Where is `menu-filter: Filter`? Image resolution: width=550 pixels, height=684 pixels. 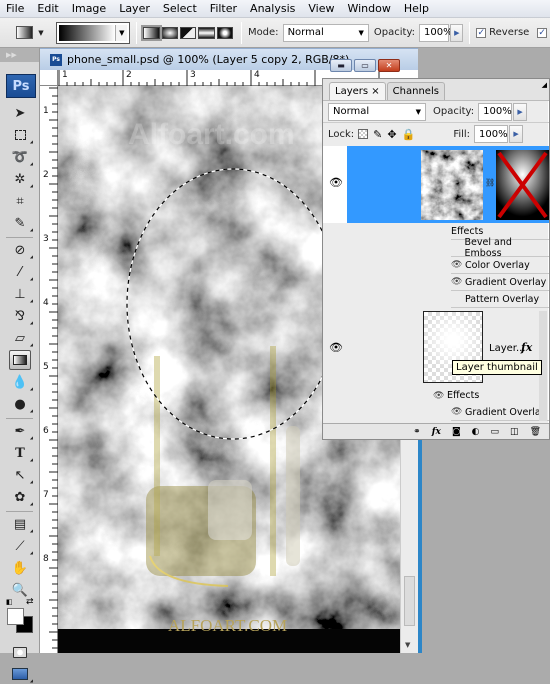 menu-filter: Filter is located at coordinates (224, 8).